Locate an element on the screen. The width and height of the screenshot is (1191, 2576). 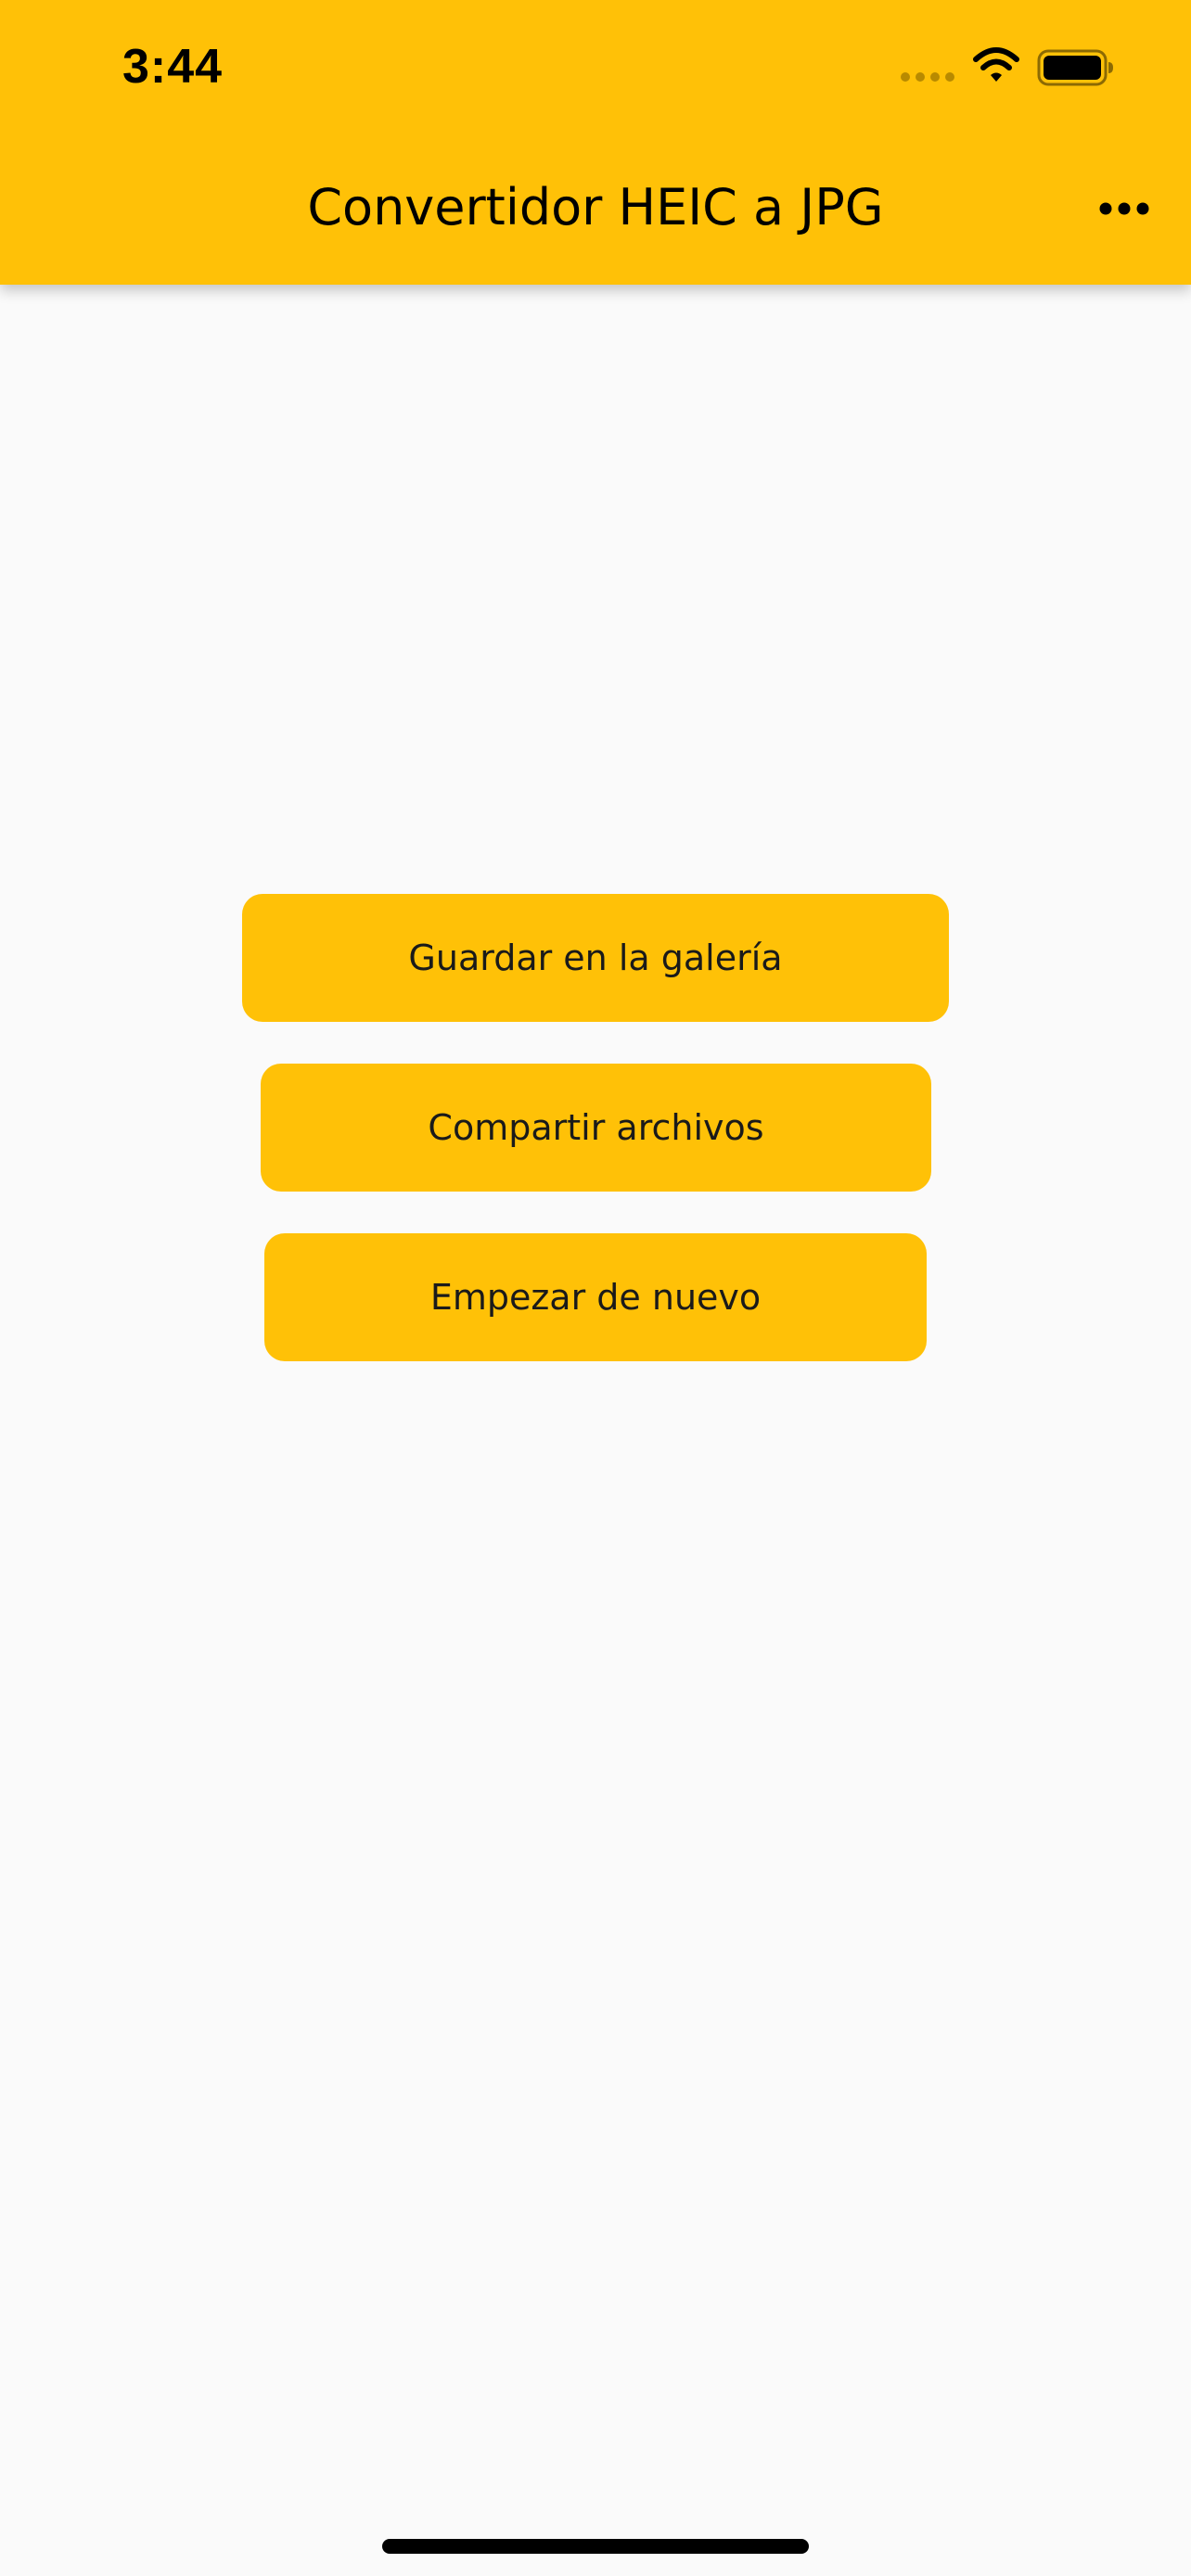
share-files-button: Compartir archivos is located at coordinates (596, 1128).